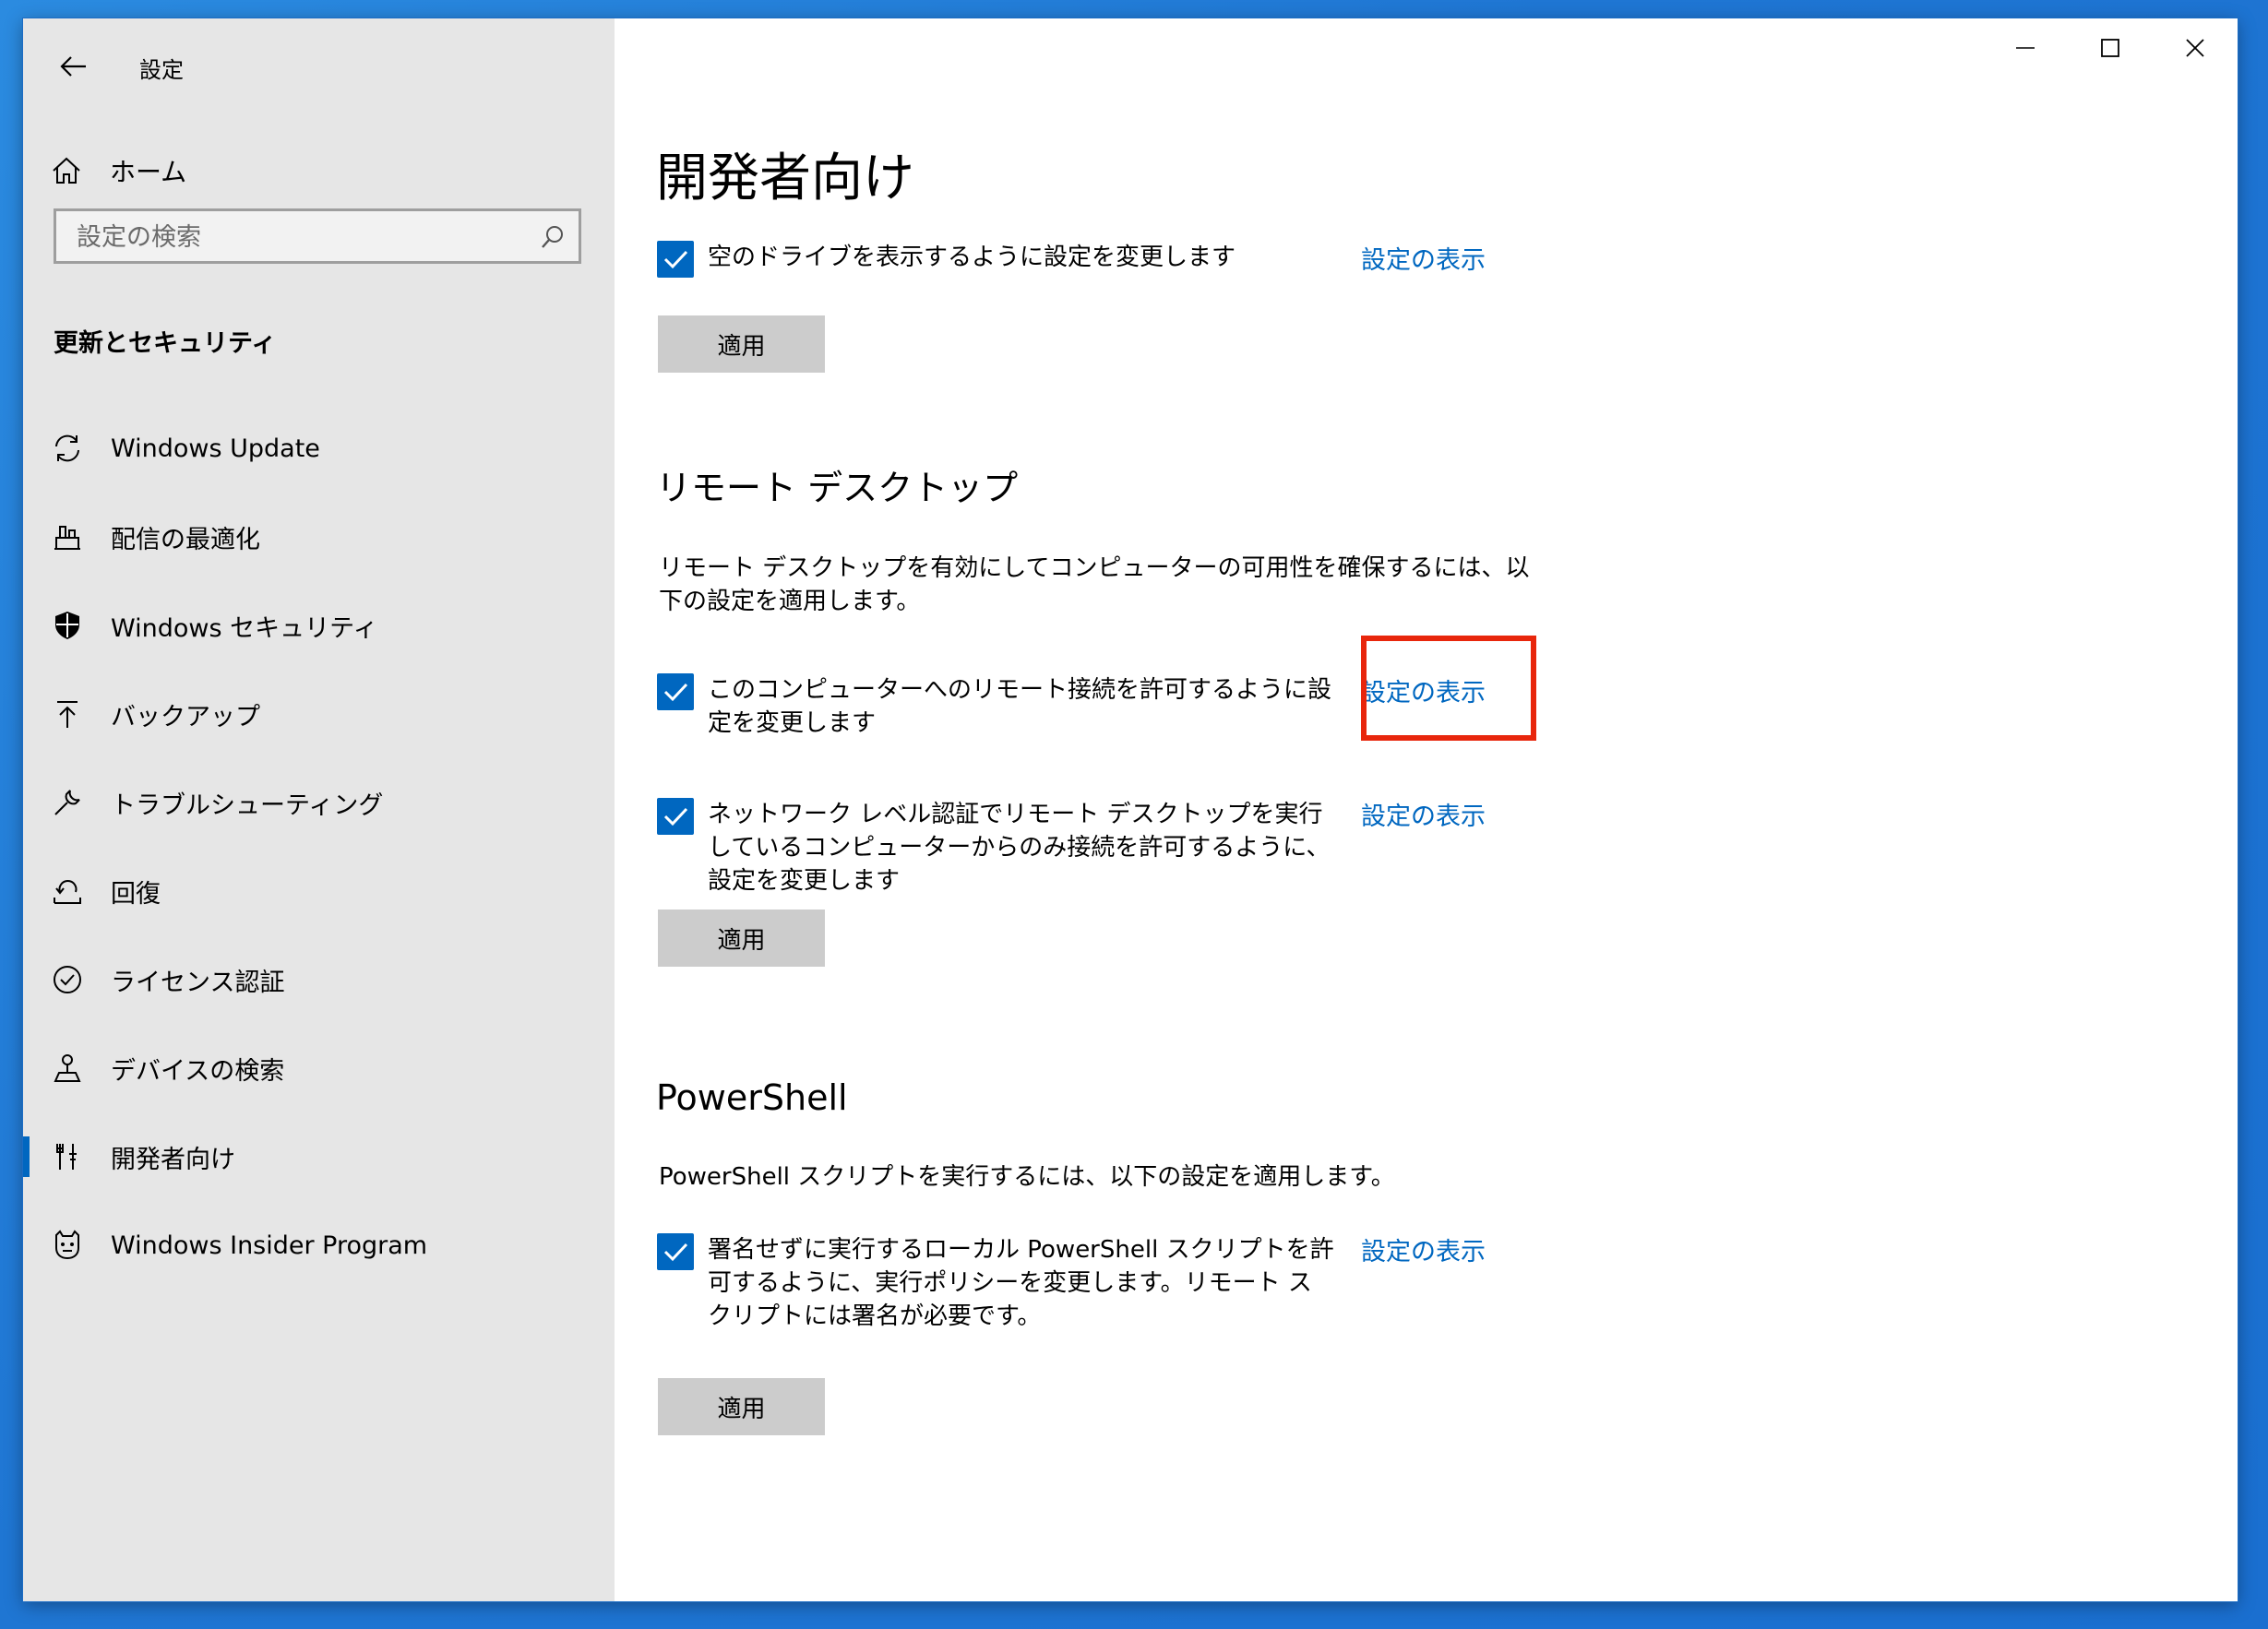 The width and height of the screenshot is (2268, 1629). I want to click on sidebar-item-home: ホーム, so click(119, 171).